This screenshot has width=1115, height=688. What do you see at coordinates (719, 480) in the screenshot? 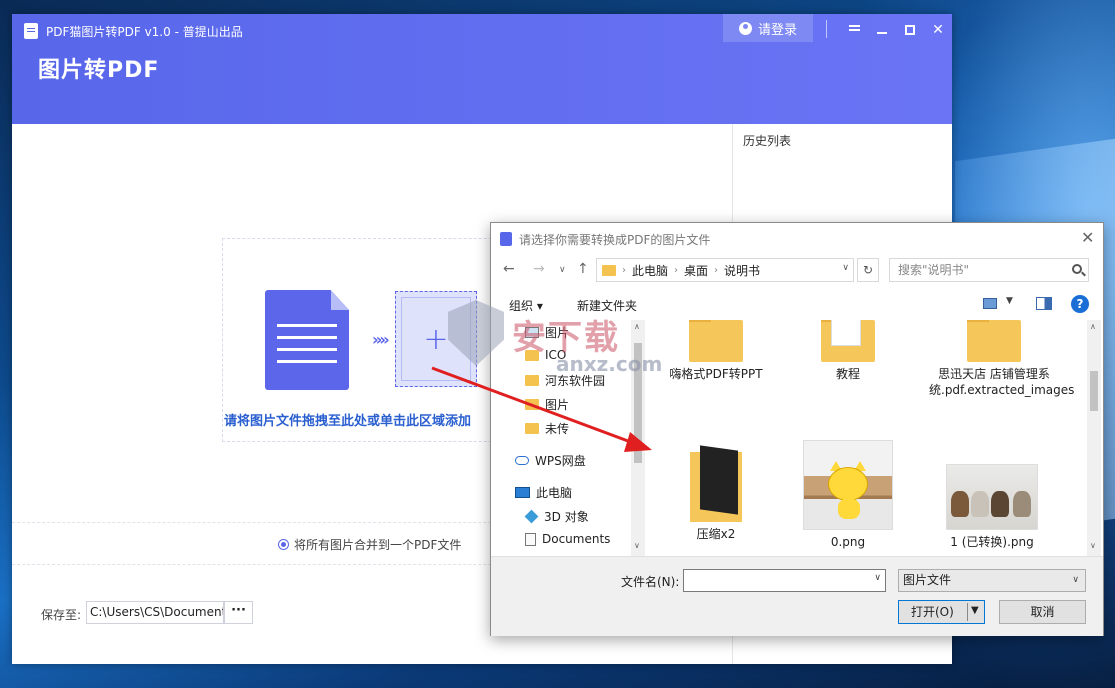
I see `folder-image-page` at bounding box center [719, 480].